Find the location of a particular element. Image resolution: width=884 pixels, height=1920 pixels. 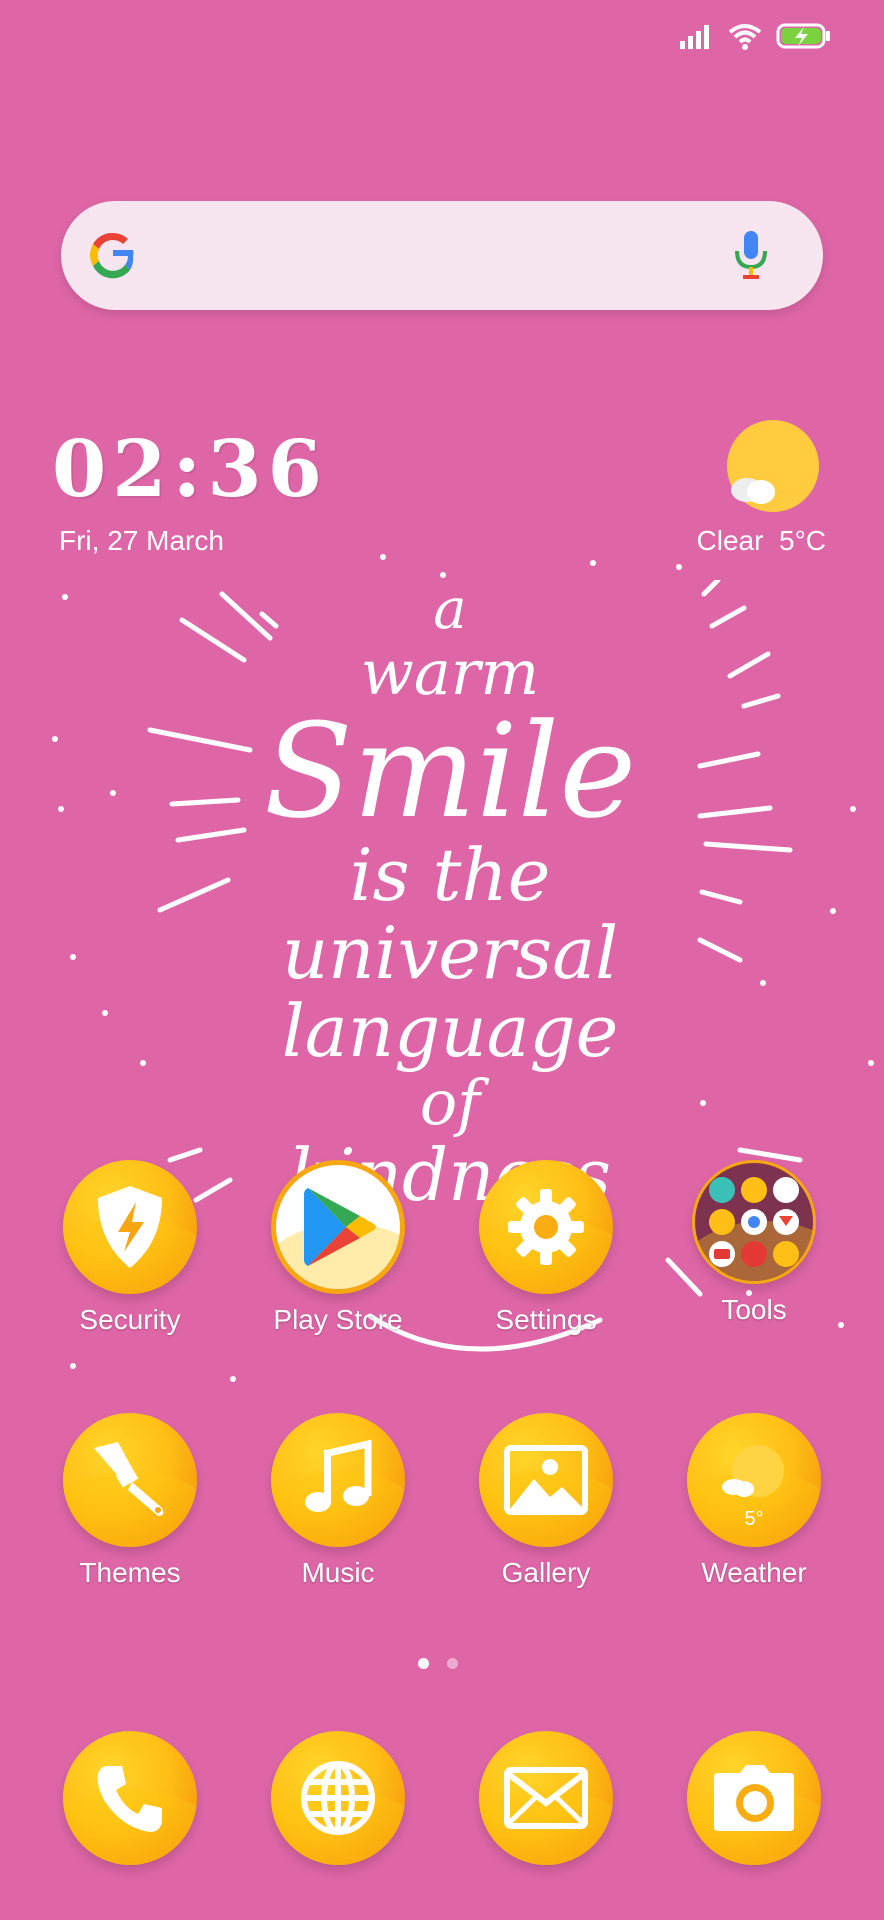

clock-date: Fri, 27 March is located at coordinates (141, 540).